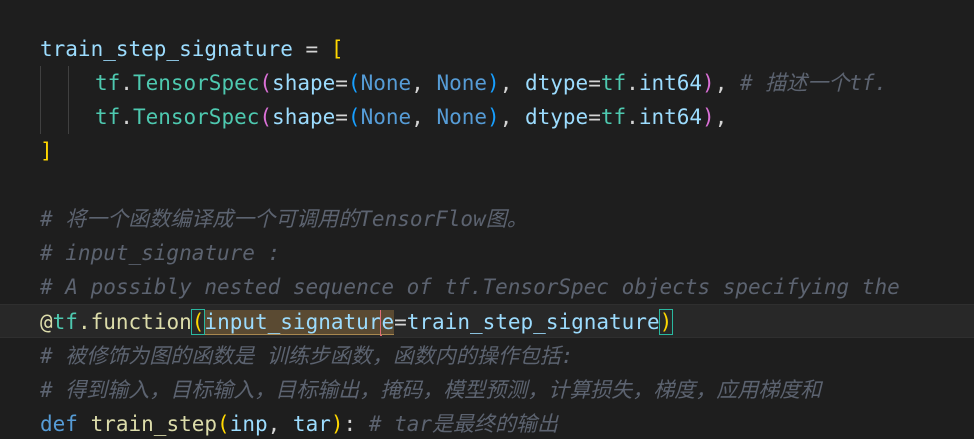 The height and width of the screenshot is (439, 974). I want to click on code-line-10-comment: # 被修饰为图的函数是 训练步函数，函数内的操作包括:, so click(307, 356).